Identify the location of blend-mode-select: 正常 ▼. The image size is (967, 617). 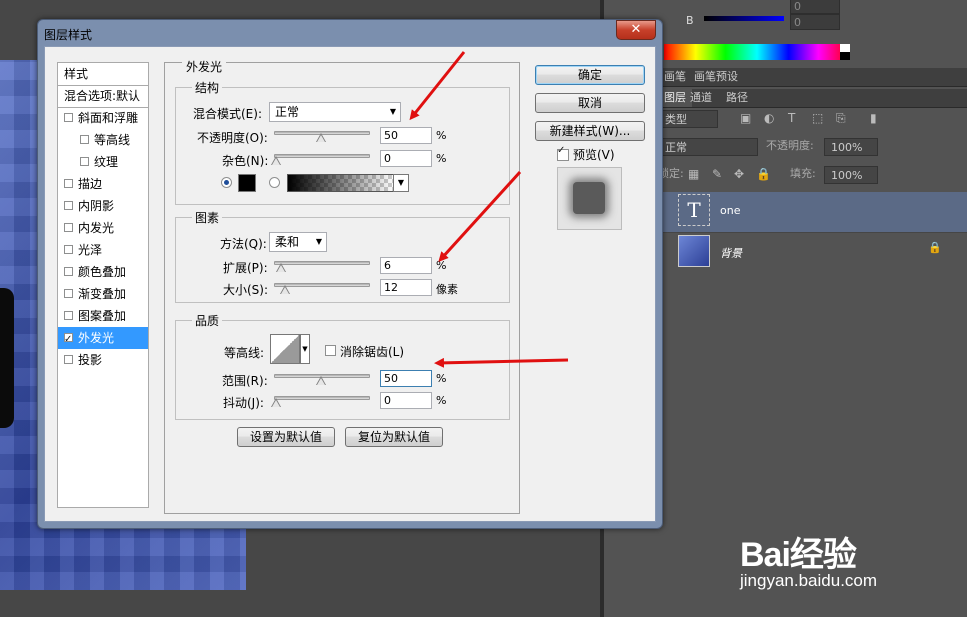
(335, 112).